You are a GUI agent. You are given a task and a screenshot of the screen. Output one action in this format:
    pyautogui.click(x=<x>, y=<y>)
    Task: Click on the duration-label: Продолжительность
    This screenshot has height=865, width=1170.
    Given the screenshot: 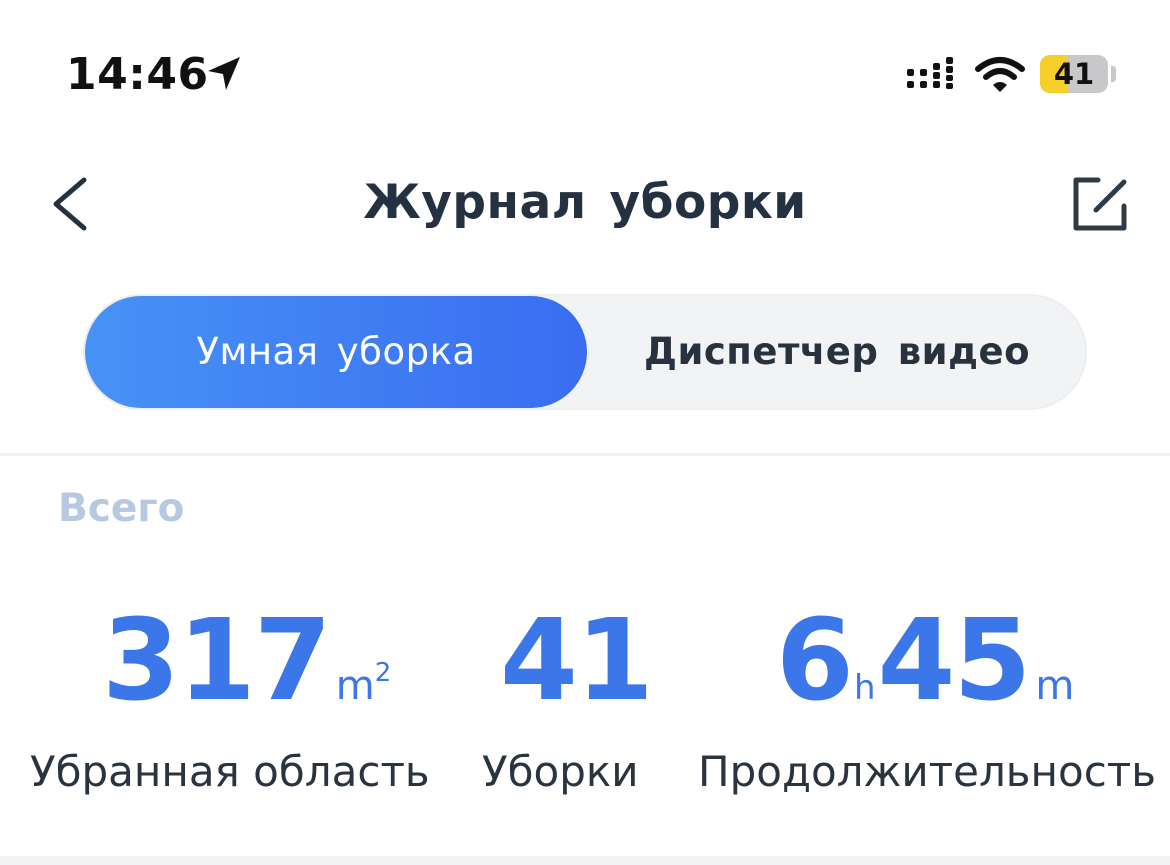 What is the action you would take?
    pyautogui.click(x=927, y=771)
    